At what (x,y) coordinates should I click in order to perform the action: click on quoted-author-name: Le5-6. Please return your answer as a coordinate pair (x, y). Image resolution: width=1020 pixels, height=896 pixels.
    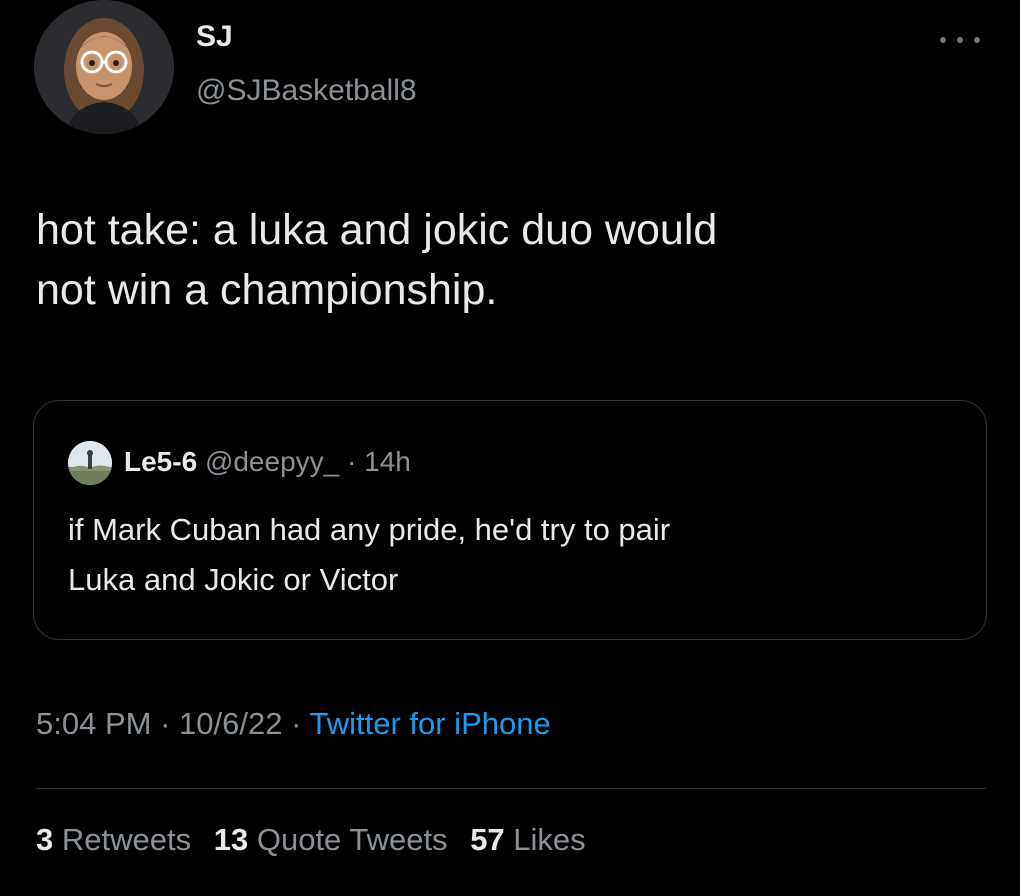
    Looking at the image, I should click on (160, 461).